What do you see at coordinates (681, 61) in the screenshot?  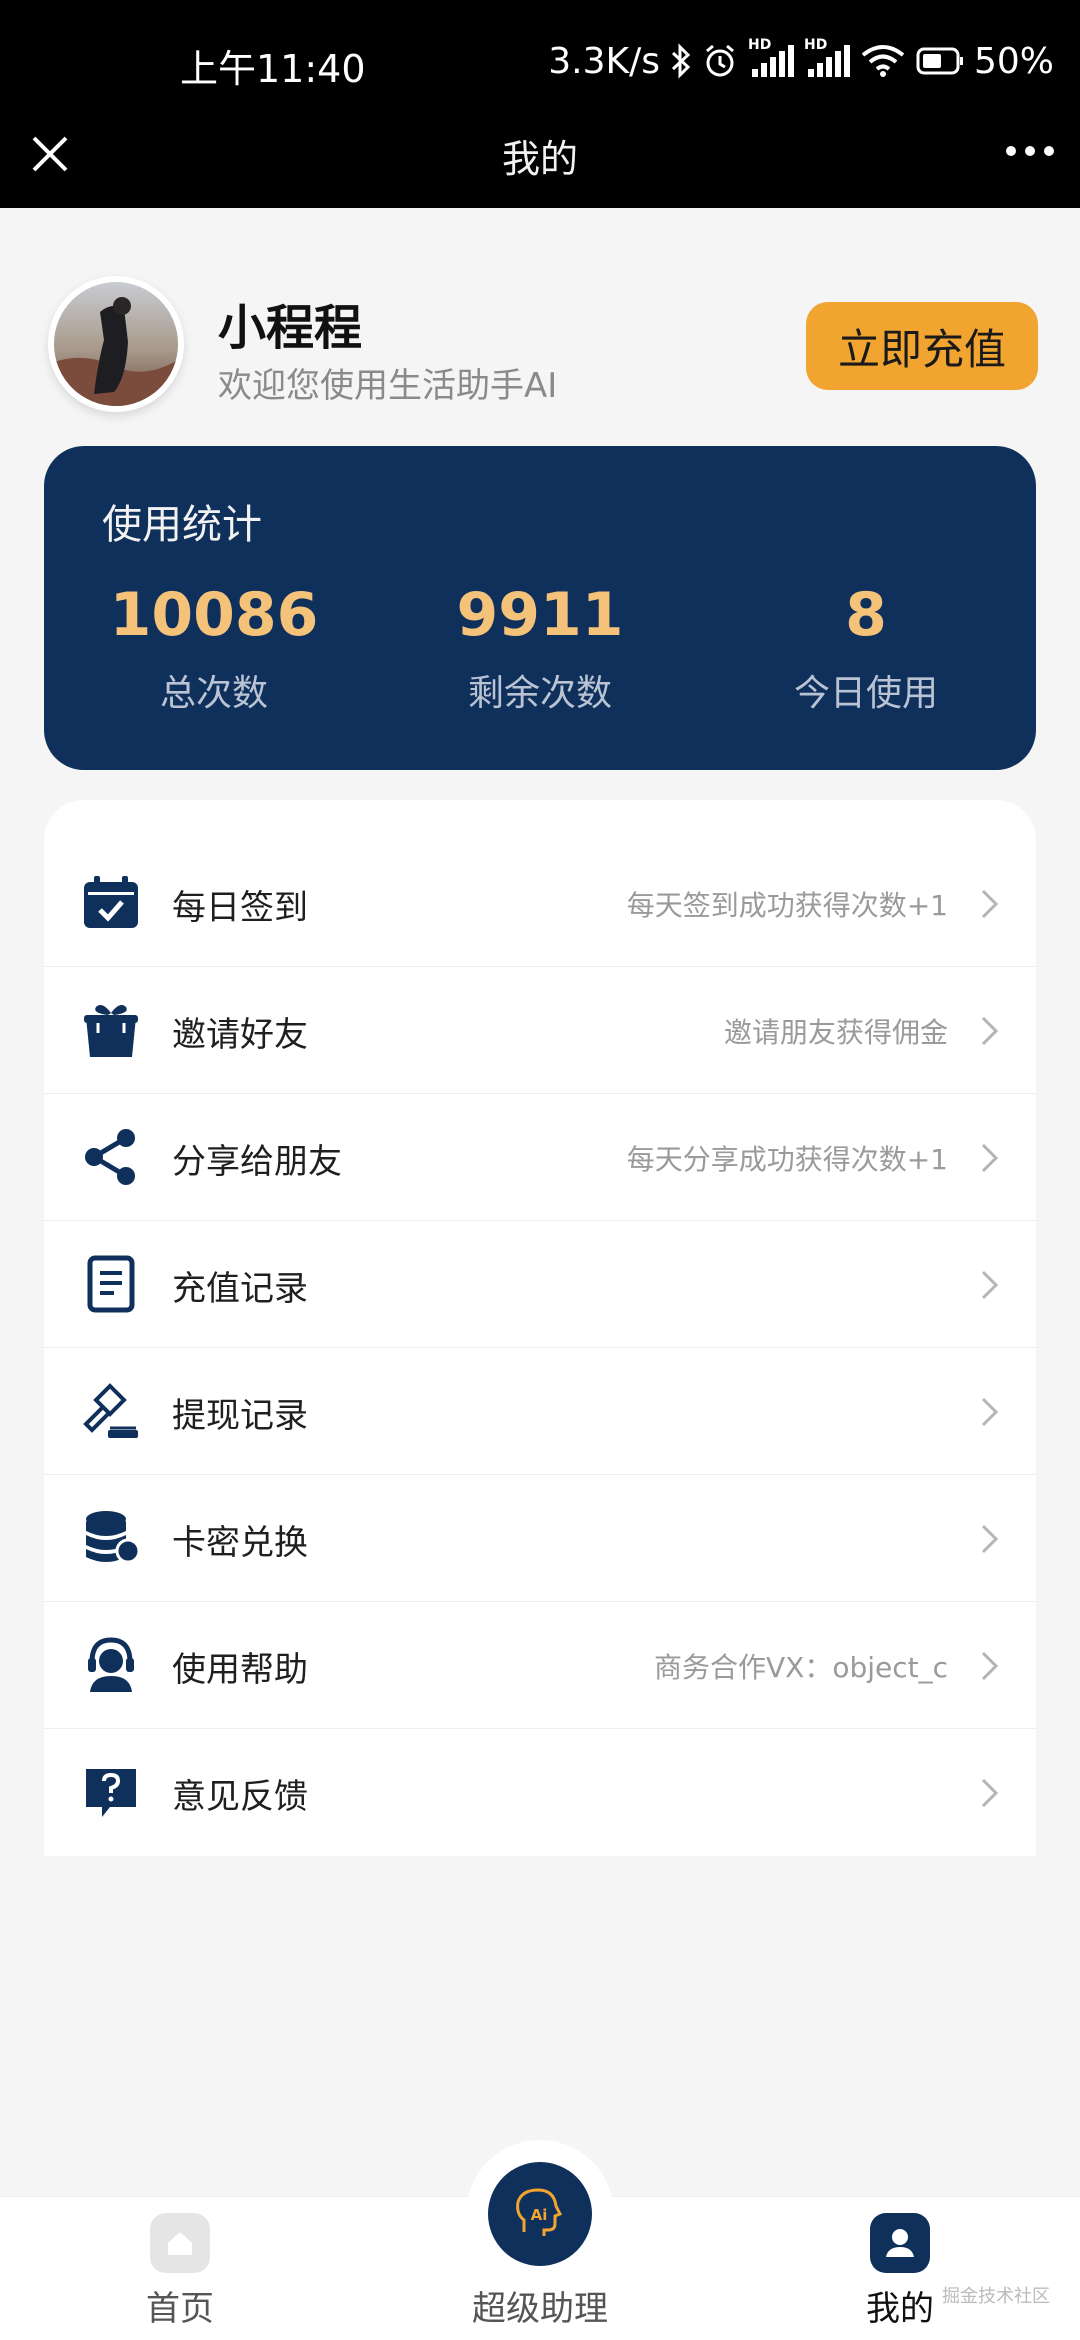 I see `bluetooth-icon` at bounding box center [681, 61].